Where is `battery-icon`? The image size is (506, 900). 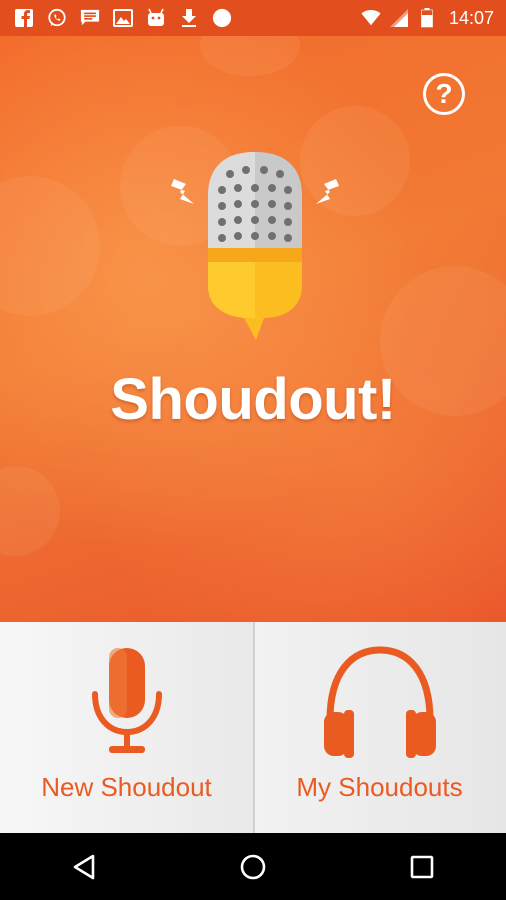 battery-icon is located at coordinates (427, 18).